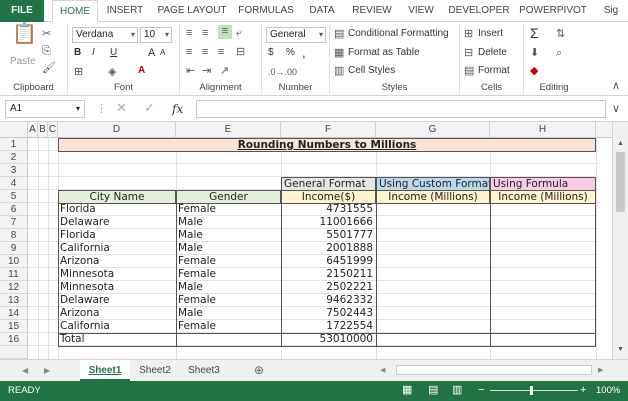  I want to click on row-header-15: 15, so click(14, 326).